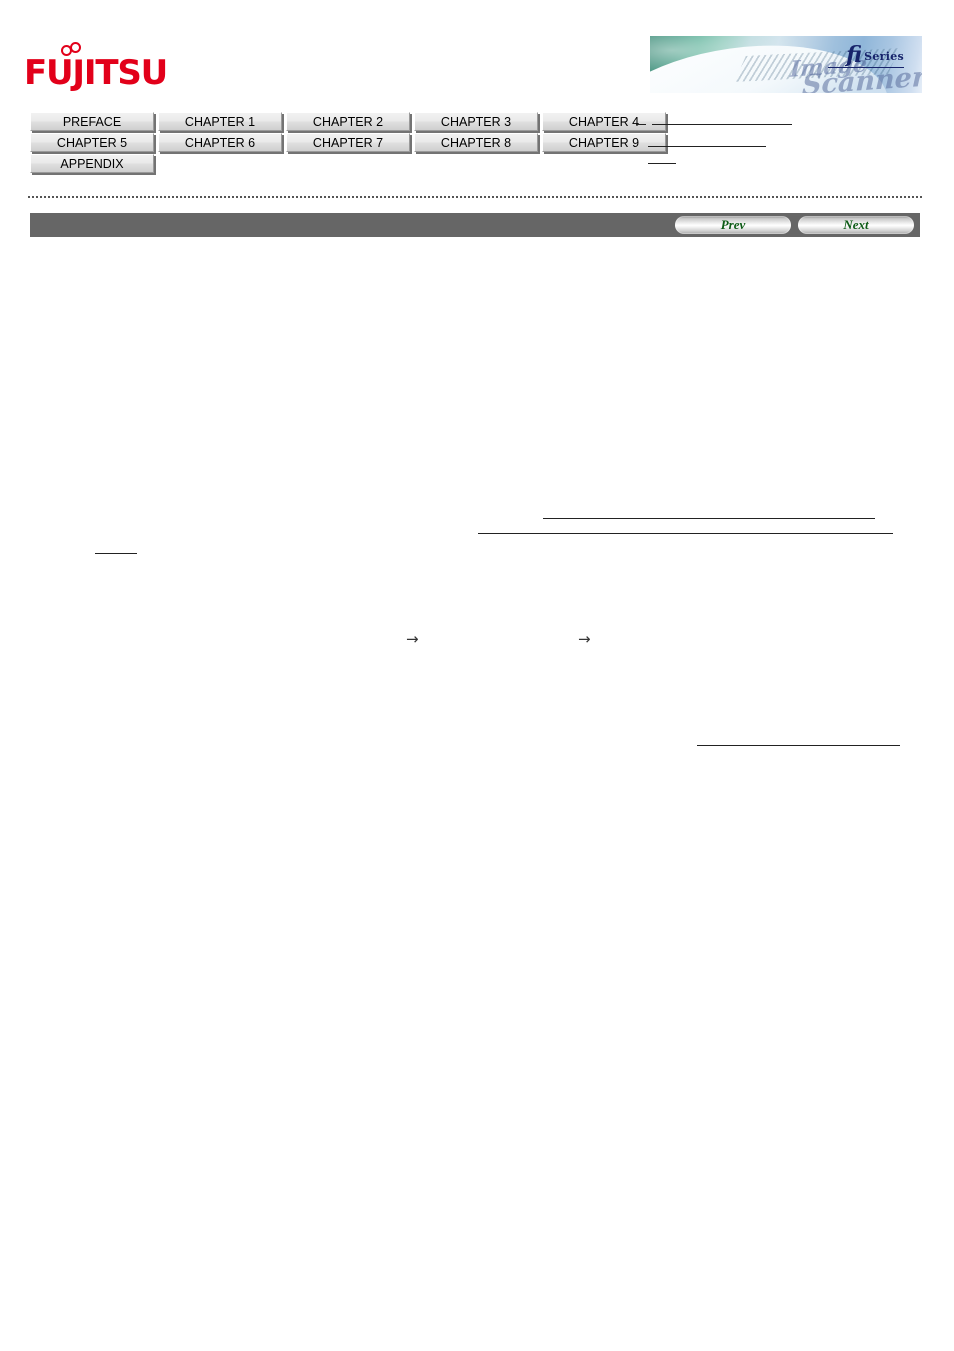 Image resolution: width=954 pixels, height=1351 pixels. What do you see at coordinates (604, 142) in the screenshot?
I see `nav-button-chapter-9: CHAPTER 9` at bounding box center [604, 142].